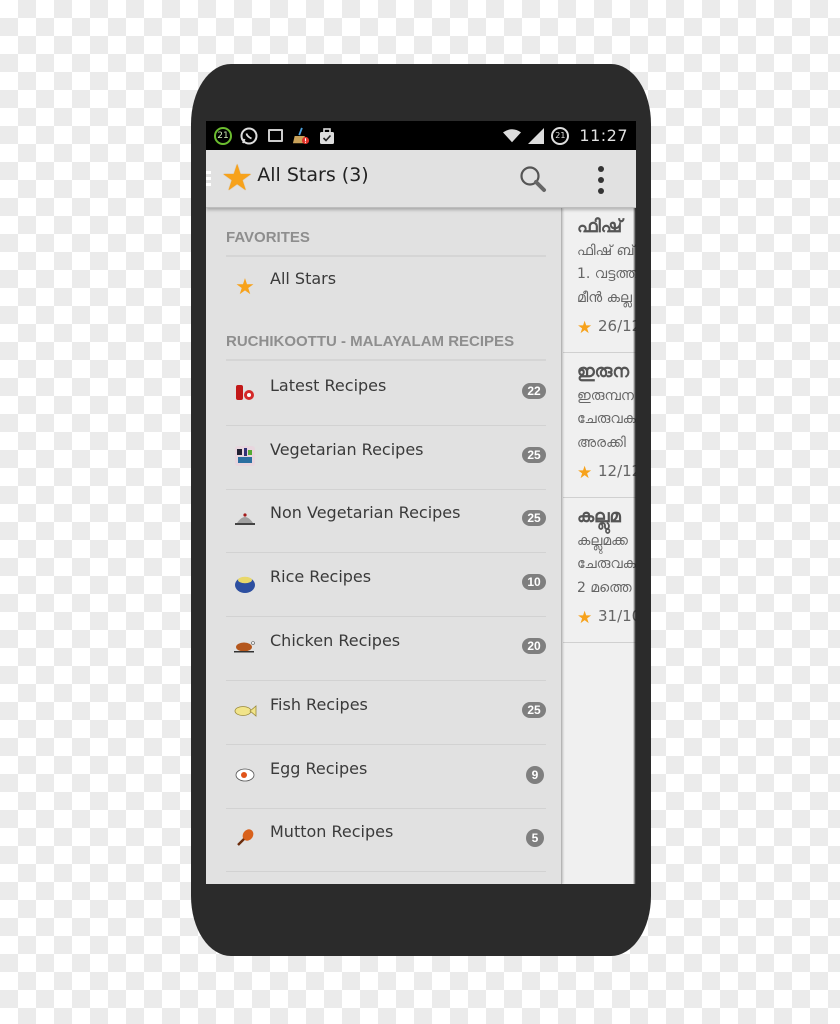 The width and height of the screenshot is (840, 1024). I want to click on drawer-item-label: Mutton Recipes, so click(332, 831).